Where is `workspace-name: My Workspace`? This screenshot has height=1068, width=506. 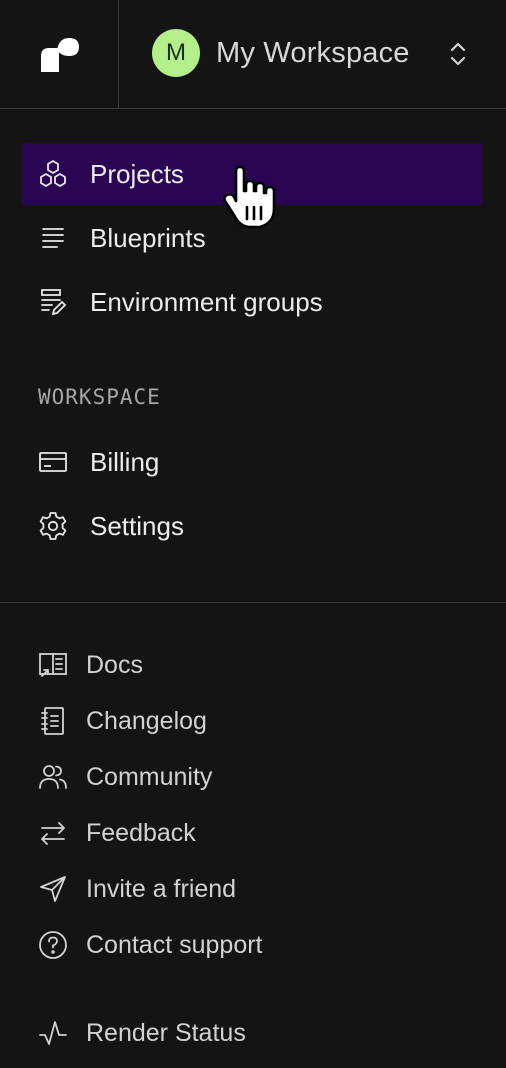
workspace-name: My Workspace is located at coordinates (313, 52).